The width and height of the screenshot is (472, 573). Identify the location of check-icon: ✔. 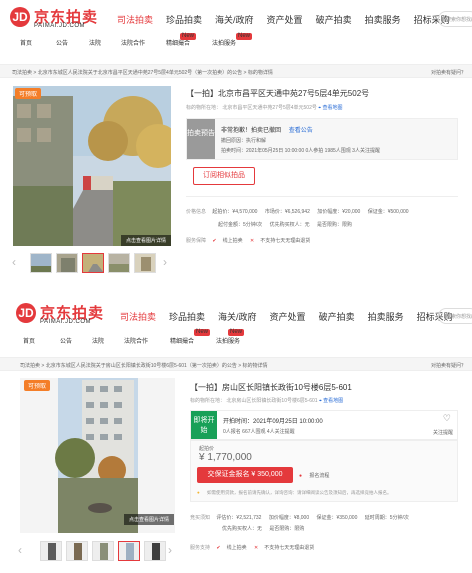
(214, 241).